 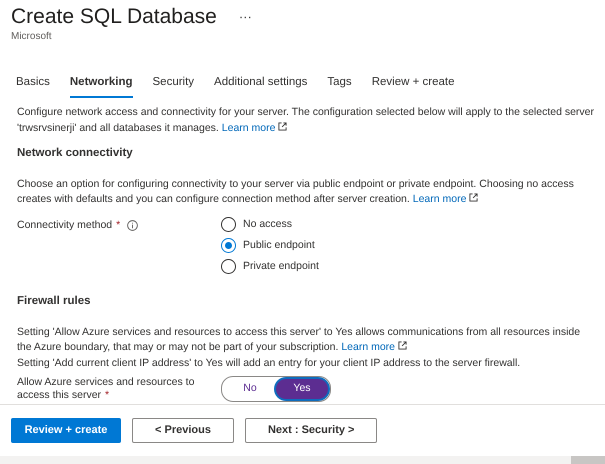 What do you see at coordinates (306, 120) in the screenshot?
I see `description-text: Configure network access and connectivity for your server. The configuration selected below will apply to the selected server 'trwsrvsinerji' and all databases it manages. Learn more` at bounding box center [306, 120].